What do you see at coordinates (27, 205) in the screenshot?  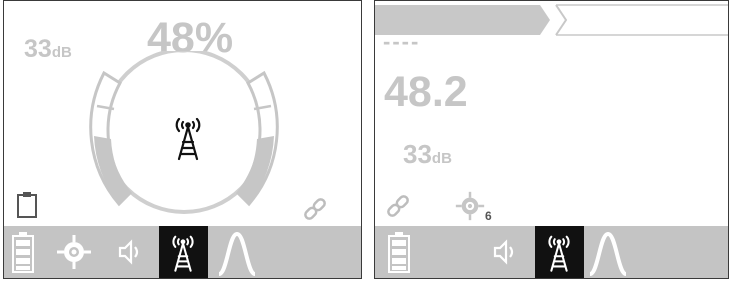 I see `clipboard-icon` at bounding box center [27, 205].